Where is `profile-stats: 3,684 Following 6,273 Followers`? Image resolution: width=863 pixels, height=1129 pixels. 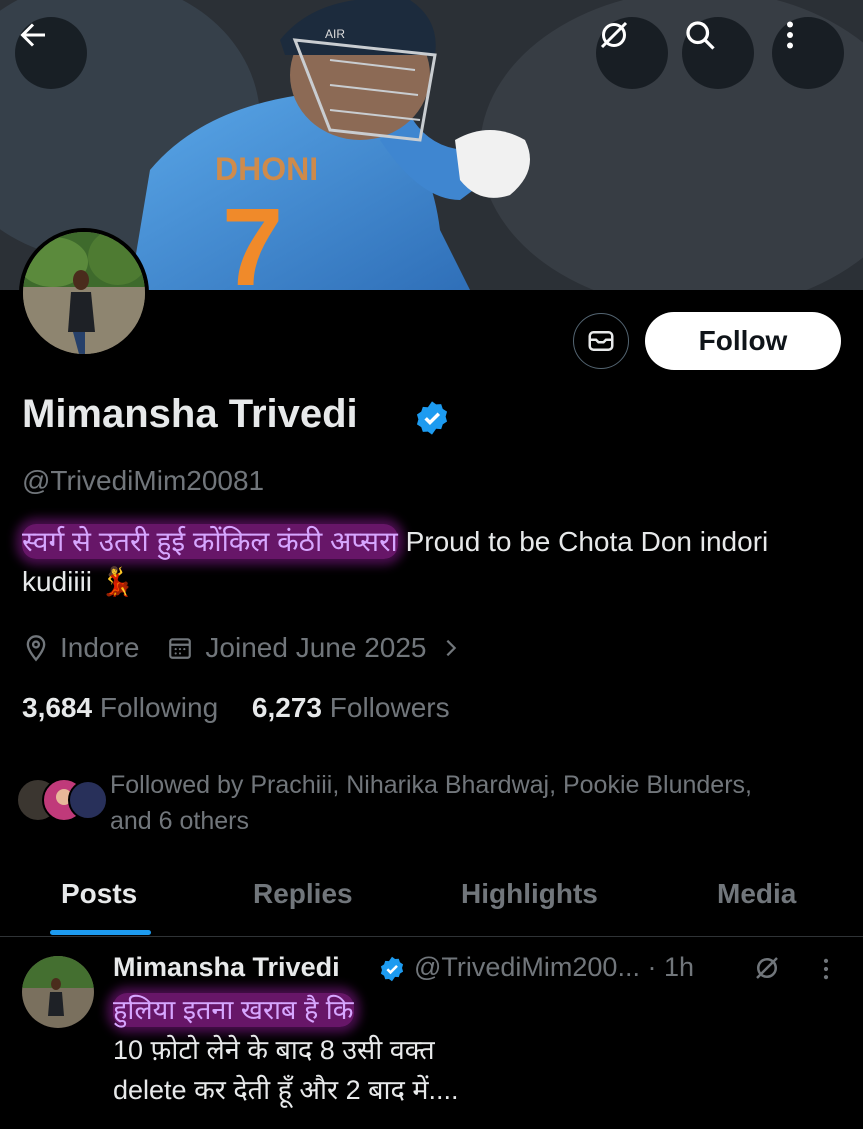
profile-stats: 3,684 Following 6,273 Followers is located at coordinates (236, 708).